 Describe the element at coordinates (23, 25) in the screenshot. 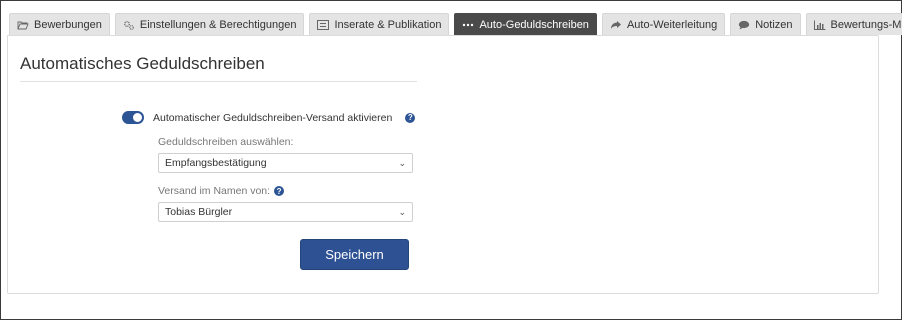

I see `folder-open-icon` at that location.